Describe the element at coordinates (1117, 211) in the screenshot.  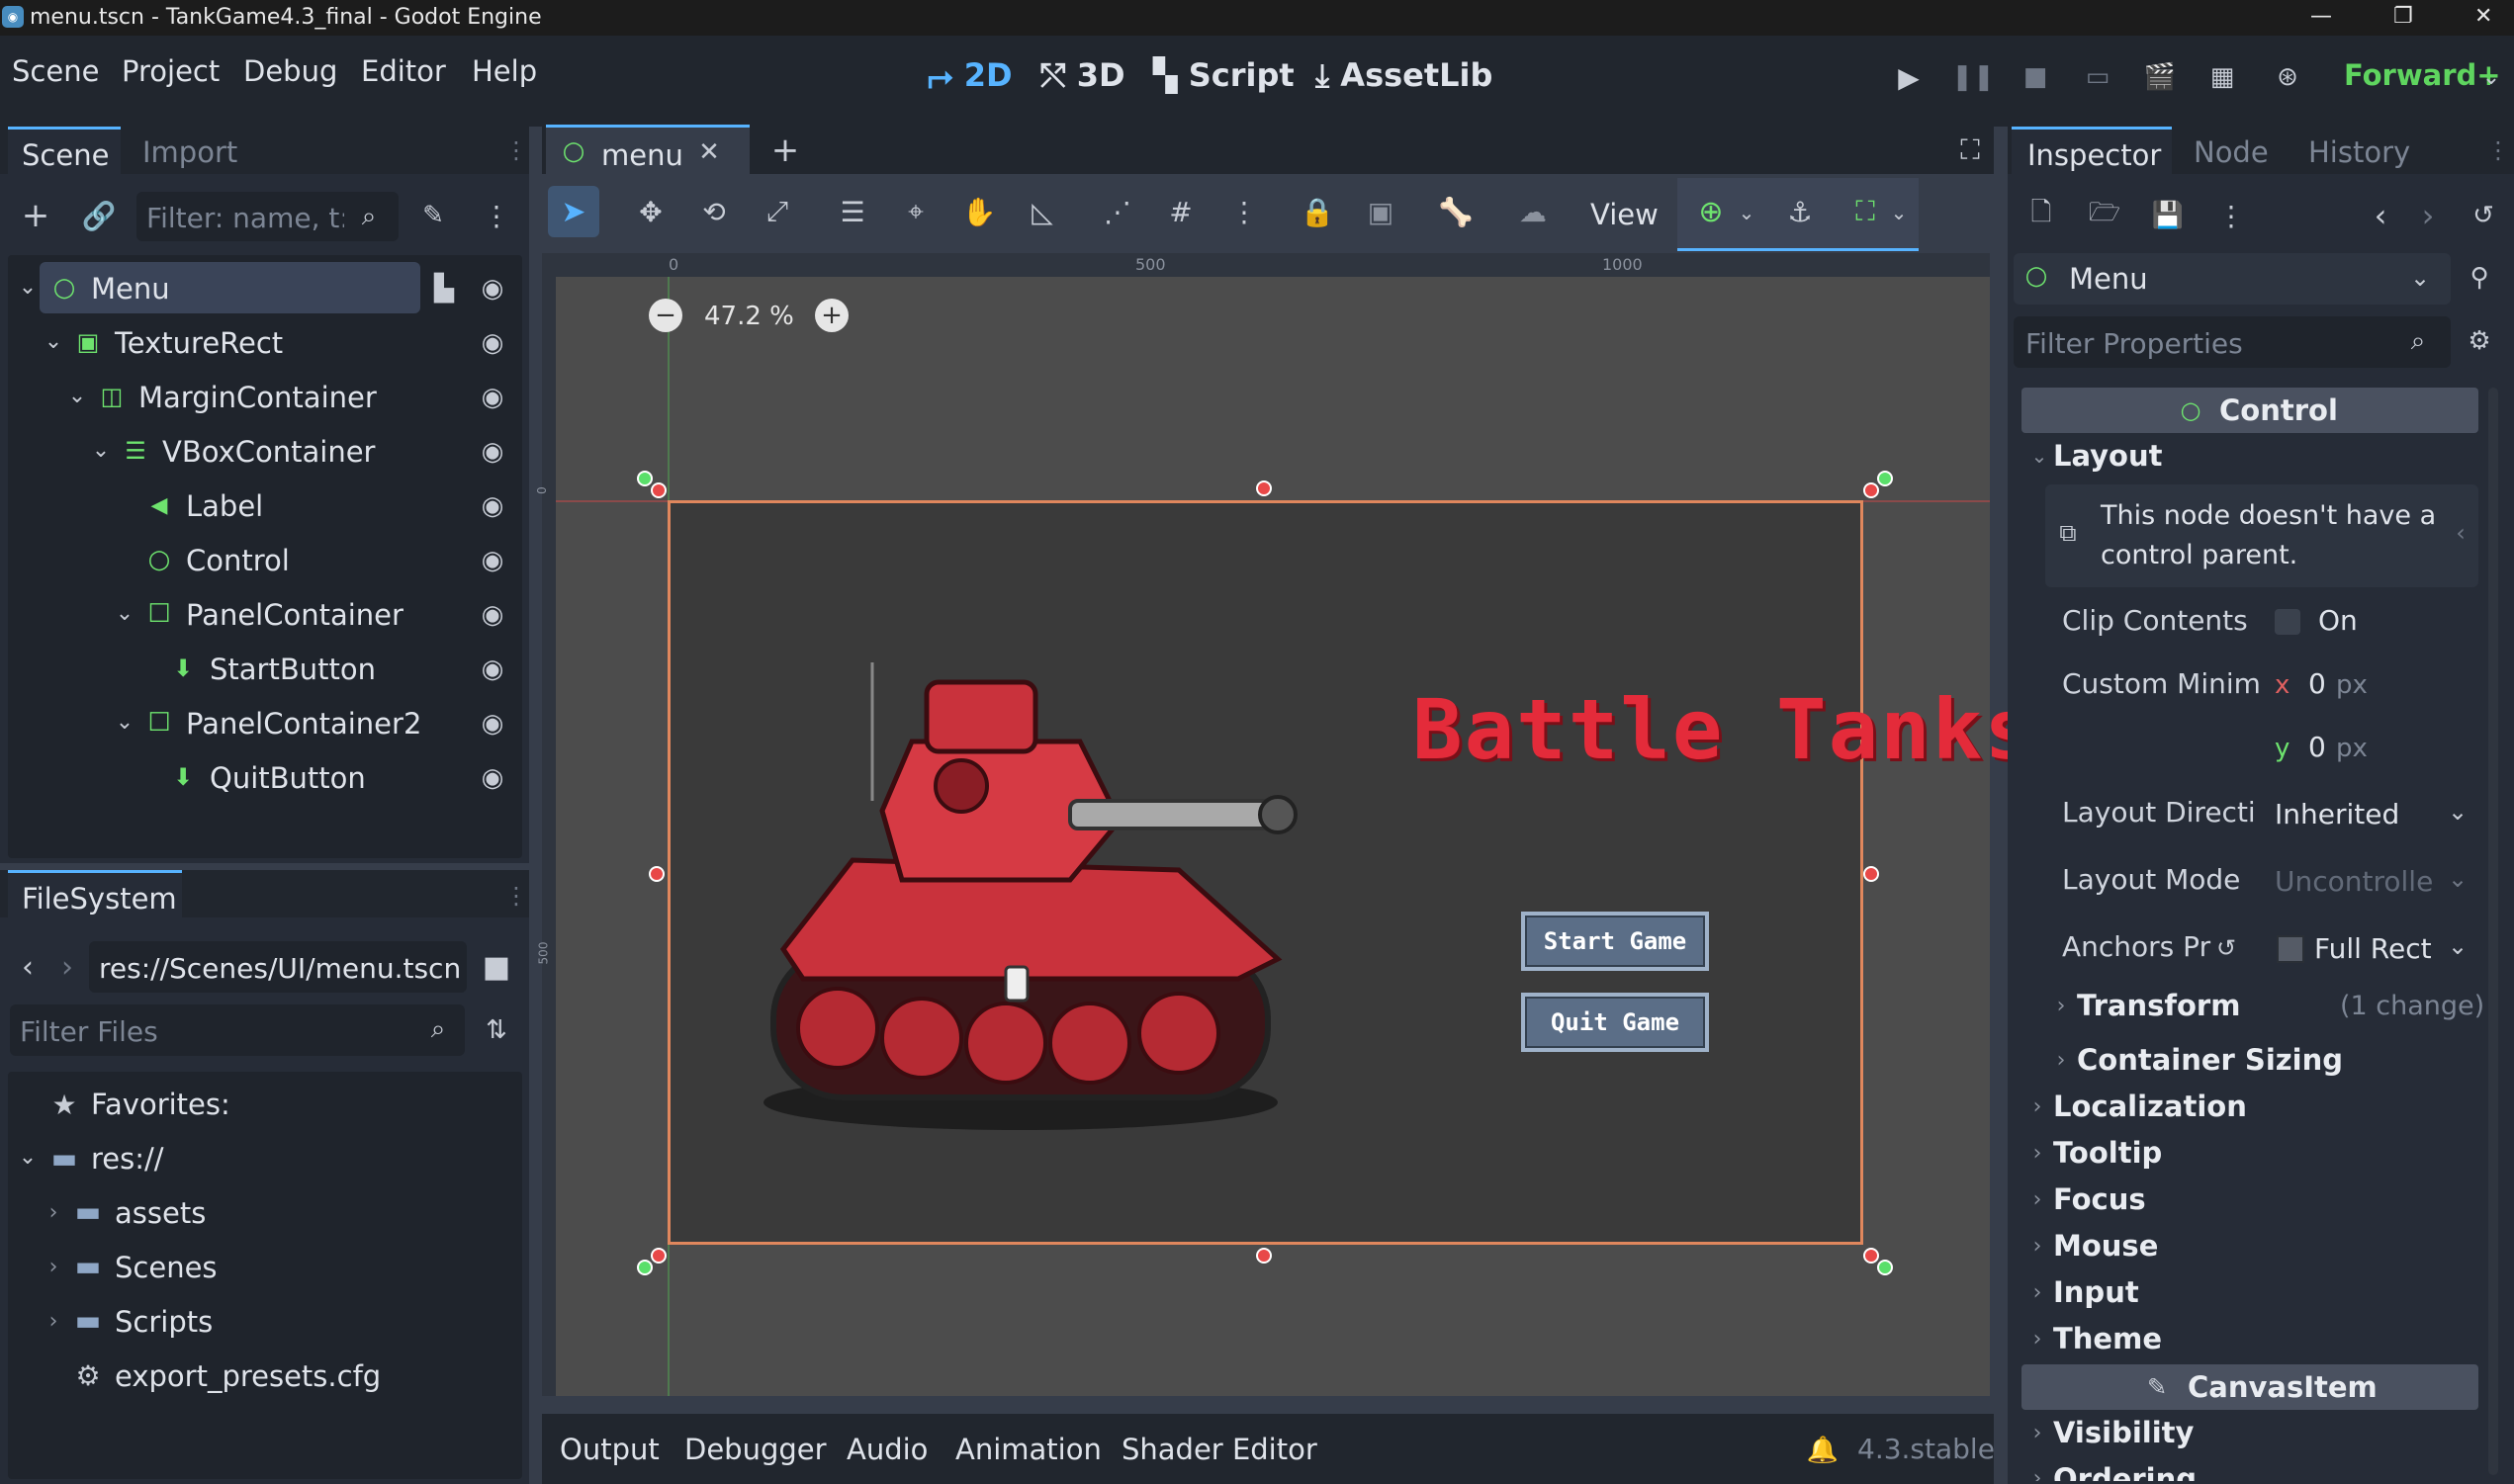
I see `smart-snap-icon: ⋰` at that location.